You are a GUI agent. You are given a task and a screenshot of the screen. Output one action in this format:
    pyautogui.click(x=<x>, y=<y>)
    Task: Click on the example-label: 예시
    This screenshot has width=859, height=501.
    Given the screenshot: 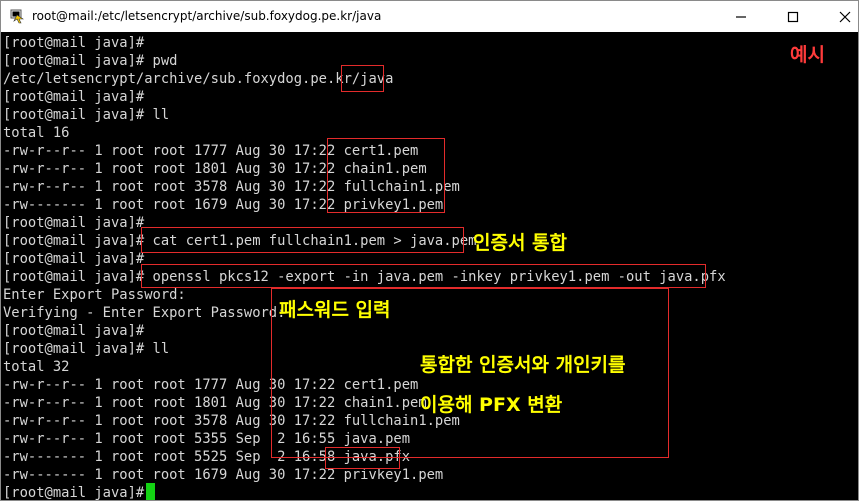 What is the action you would take?
    pyautogui.click(x=807, y=55)
    